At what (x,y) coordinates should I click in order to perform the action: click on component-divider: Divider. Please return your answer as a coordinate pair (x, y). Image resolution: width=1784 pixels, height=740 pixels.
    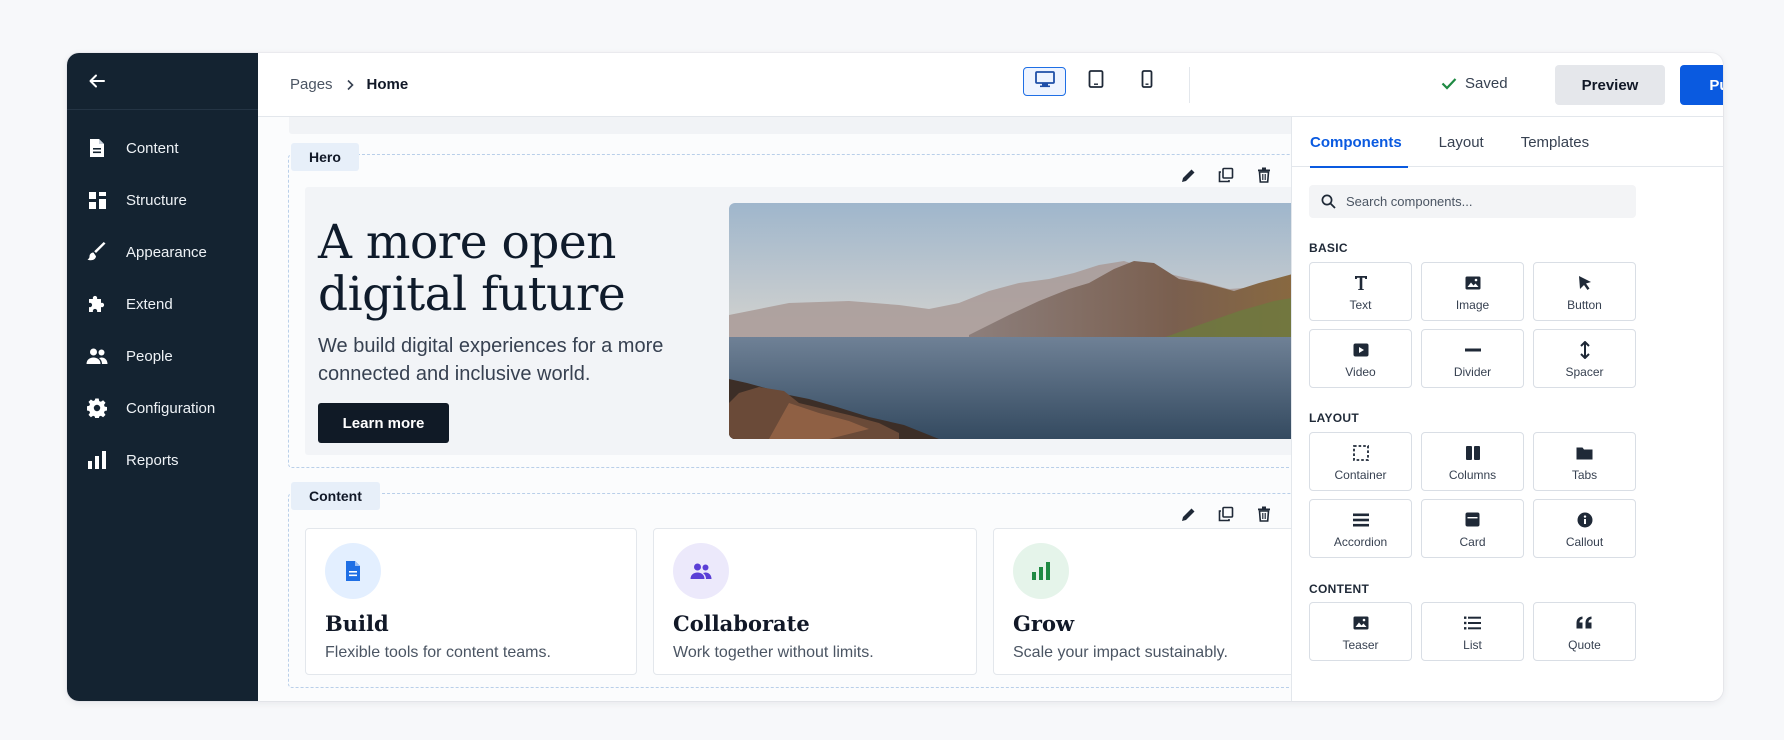
    Looking at the image, I should click on (1472, 358).